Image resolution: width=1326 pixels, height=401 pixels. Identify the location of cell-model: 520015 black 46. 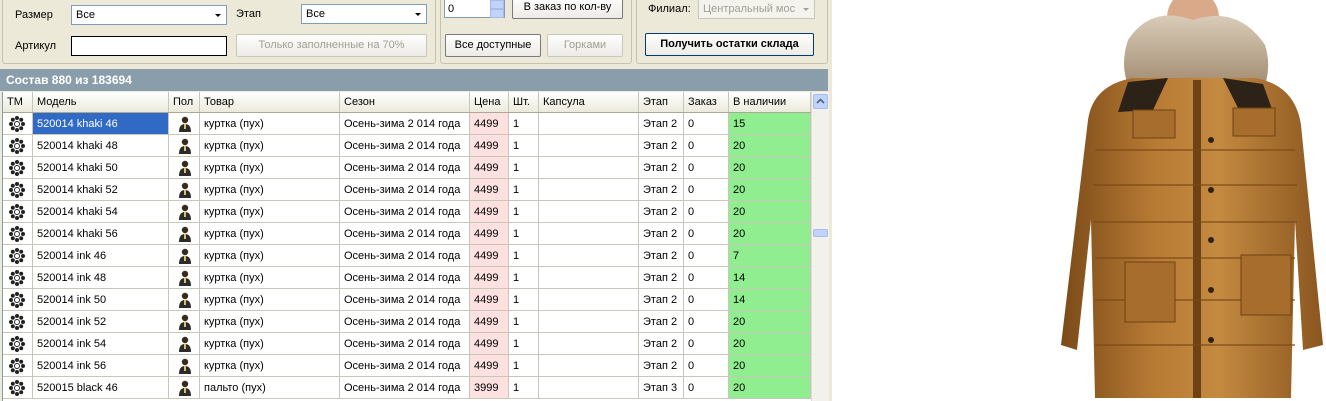
(101, 388).